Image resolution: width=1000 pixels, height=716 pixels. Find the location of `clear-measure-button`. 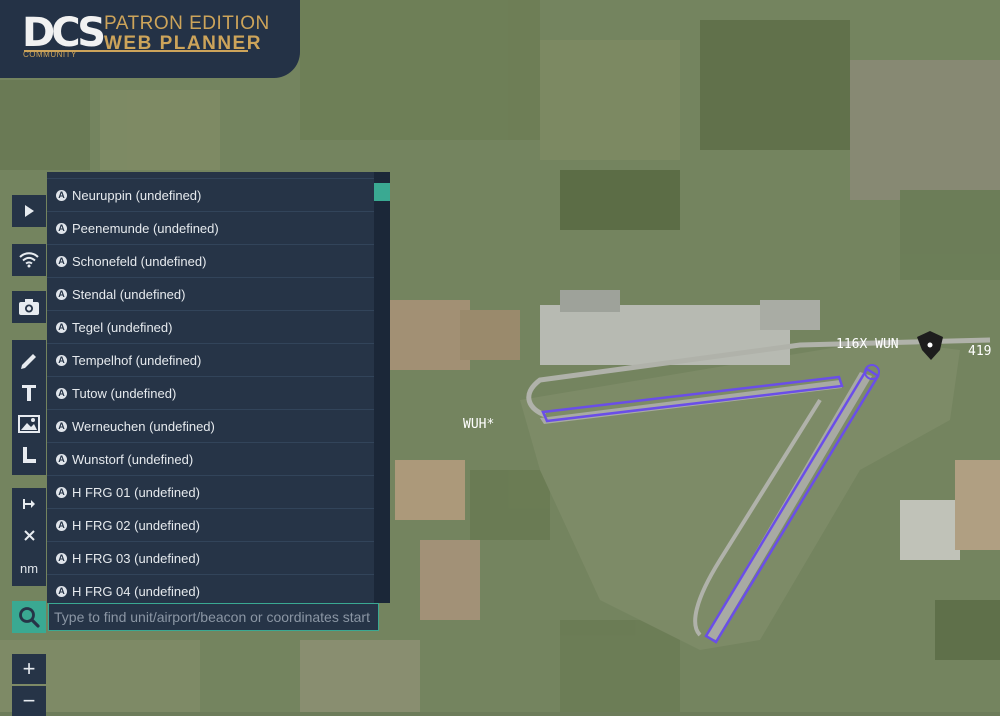

clear-measure-button is located at coordinates (29, 535).